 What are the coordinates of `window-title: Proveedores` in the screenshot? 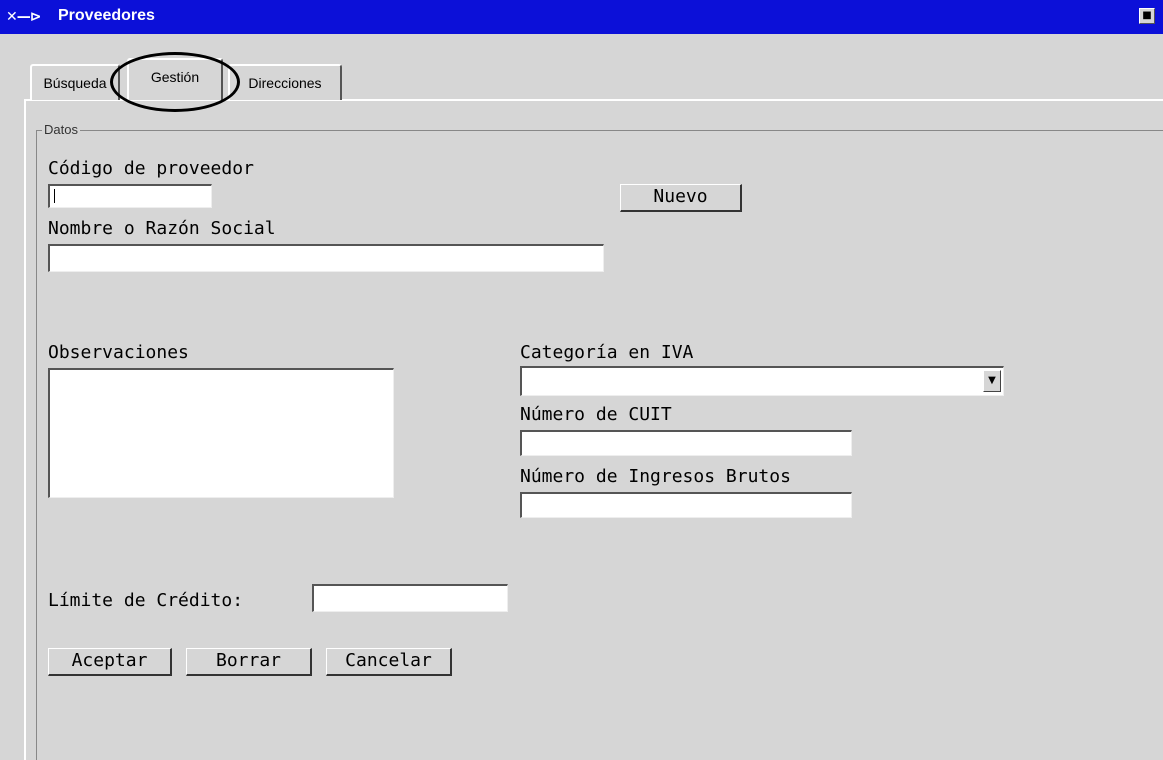 It's located at (106, 15).